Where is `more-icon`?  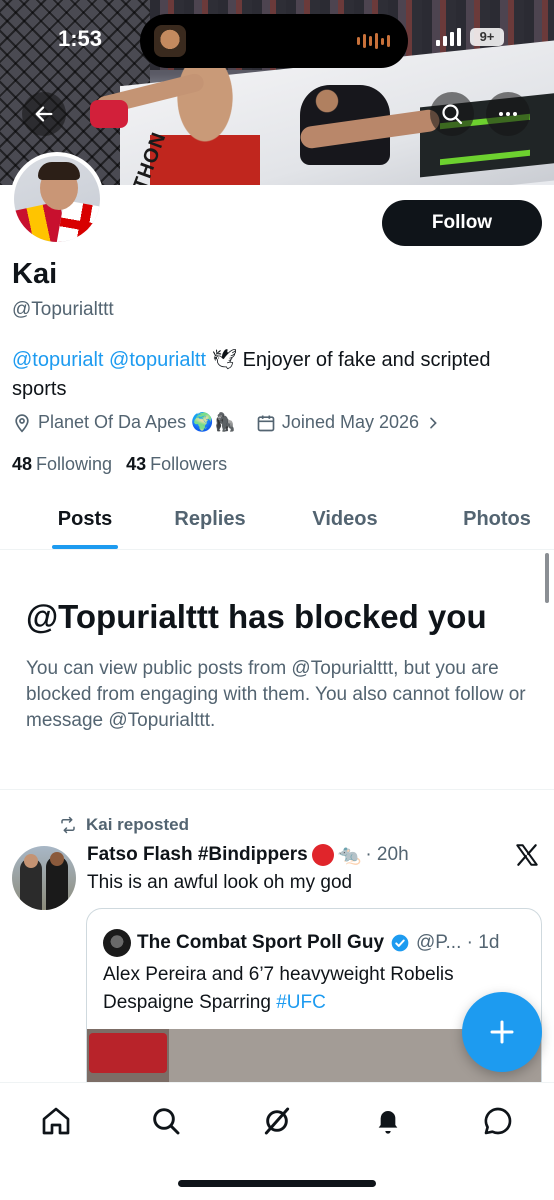
more-icon is located at coordinates (508, 114).